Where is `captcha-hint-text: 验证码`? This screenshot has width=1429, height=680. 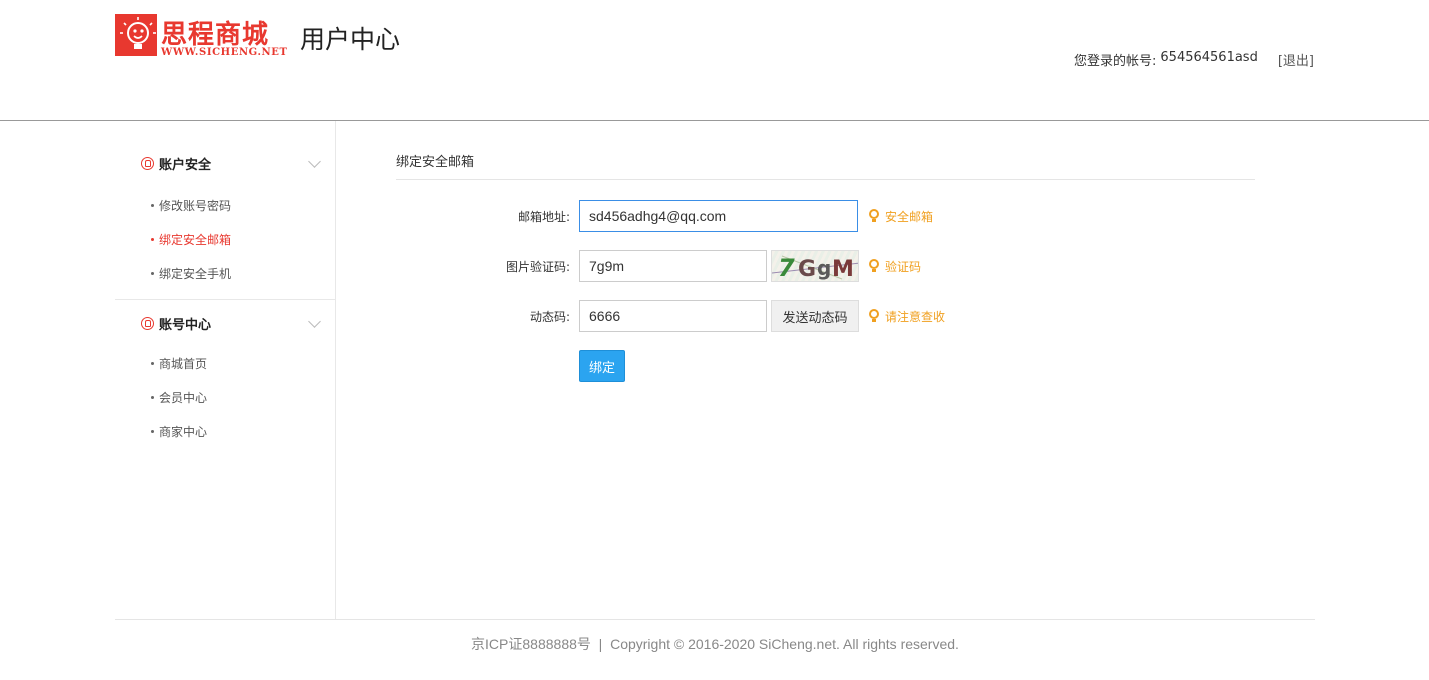 captcha-hint-text: 验证码 is located at coordinates (903, 266).